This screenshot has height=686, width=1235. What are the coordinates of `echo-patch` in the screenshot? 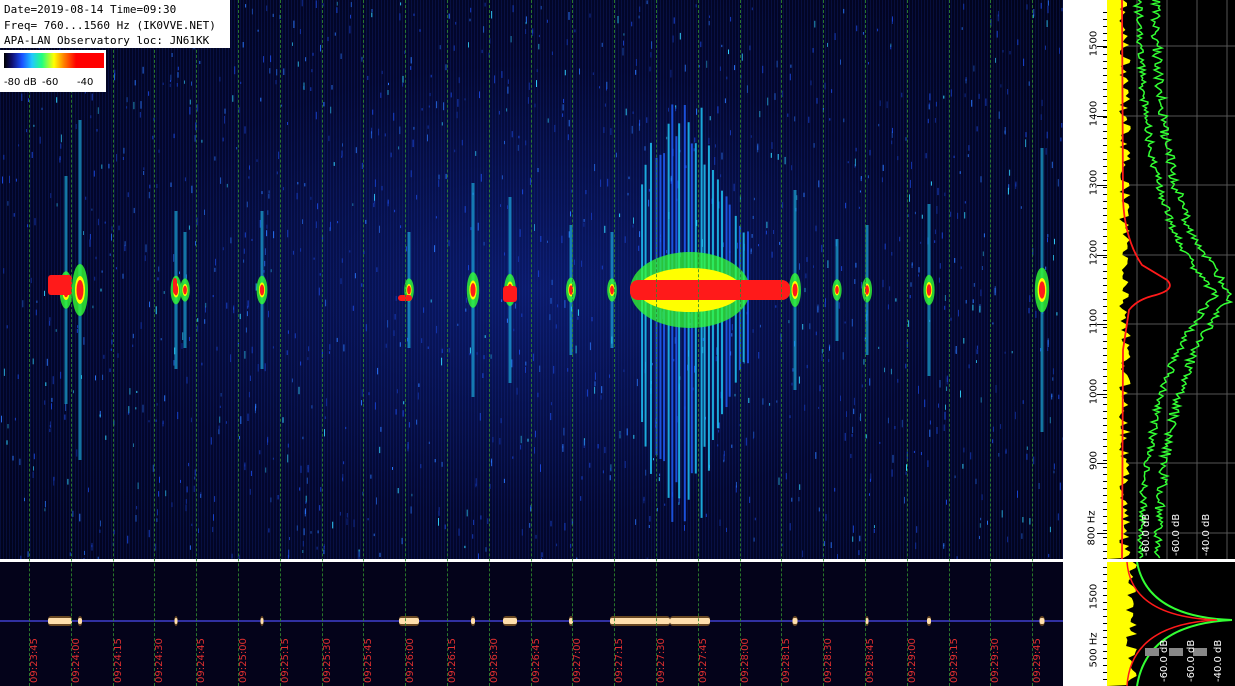 It's located at (510, 294).